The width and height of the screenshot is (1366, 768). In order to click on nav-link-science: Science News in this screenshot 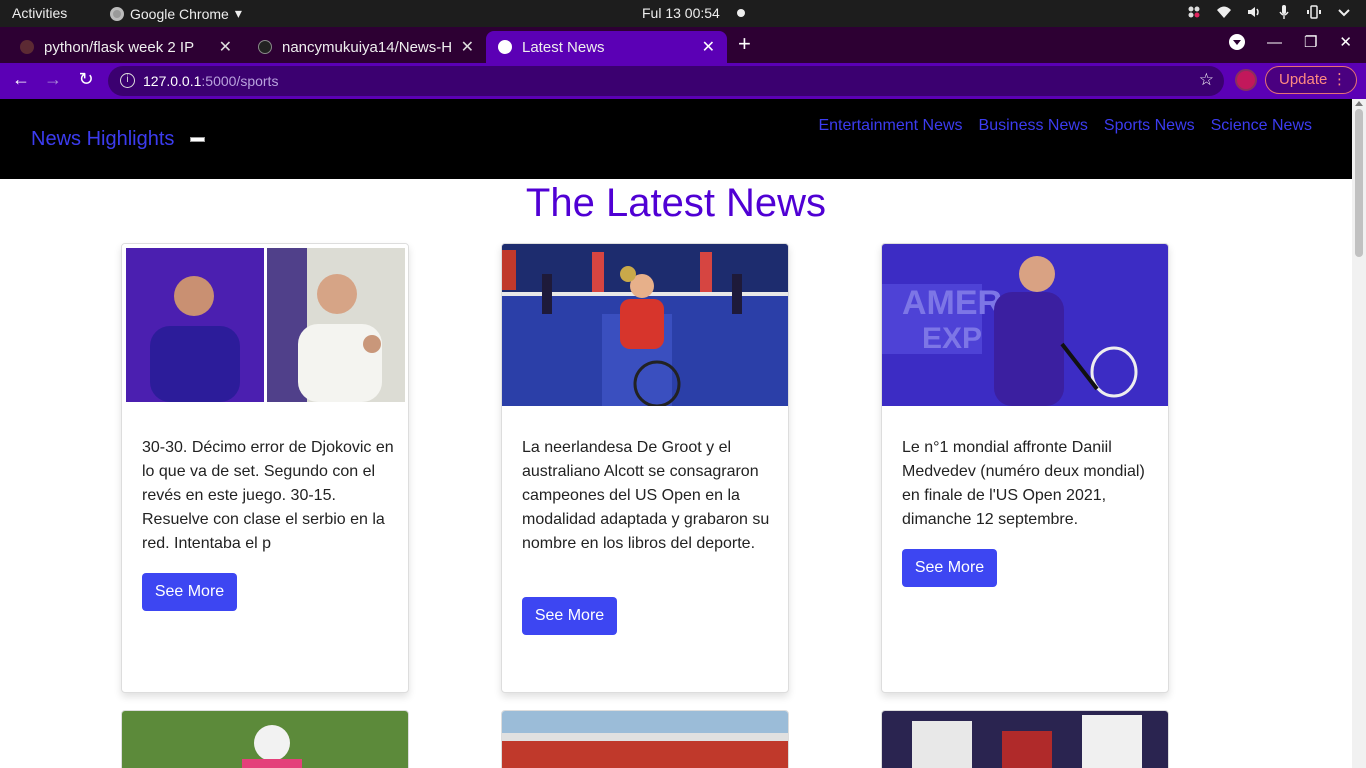, I will do `click(1261, 126)`.